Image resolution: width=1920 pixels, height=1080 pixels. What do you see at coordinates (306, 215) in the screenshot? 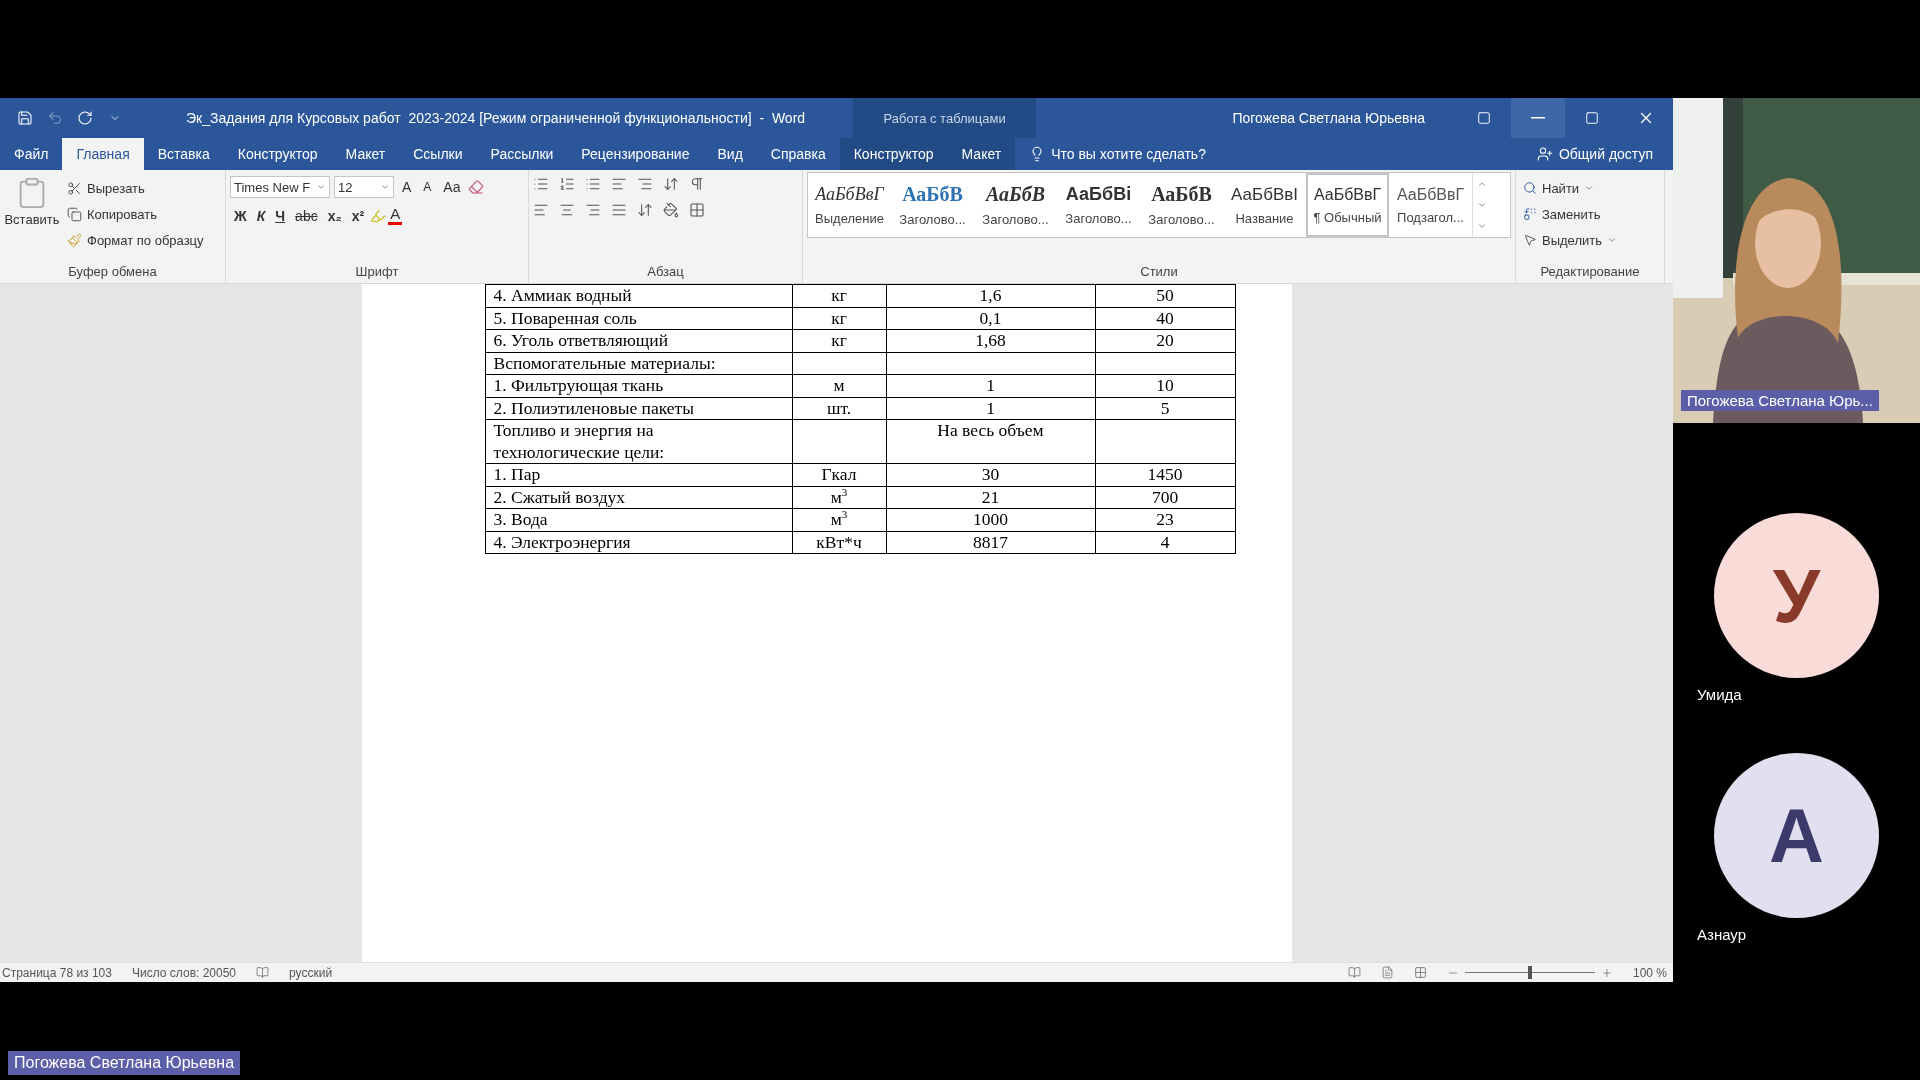
I see `strikethrough-button: abc` at bounding box center [306, 215].